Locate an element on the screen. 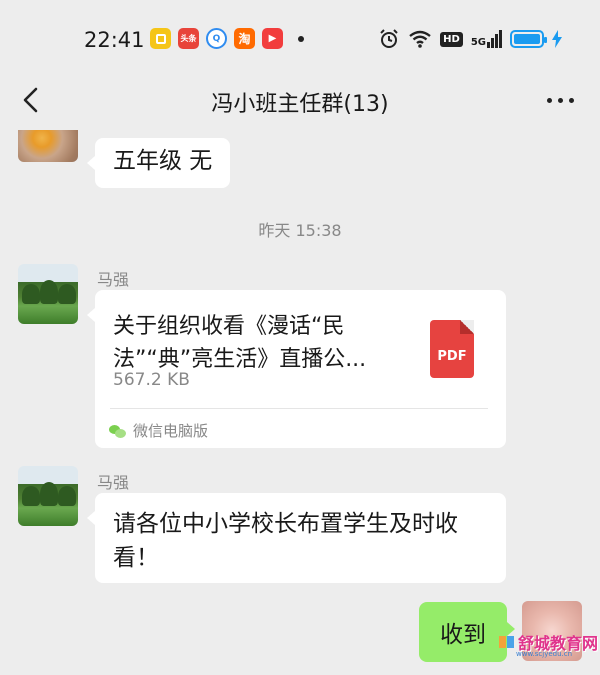 The image size is (600, 675). site-logo-icon is located at coordinates (506, 642).